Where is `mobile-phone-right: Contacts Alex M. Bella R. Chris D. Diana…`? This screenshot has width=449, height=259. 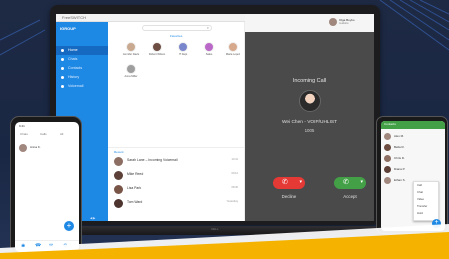
mobile-phone-right: Contacts Alex M. Bella R. Chris D. Diana… is located at coordinates (412, 175).